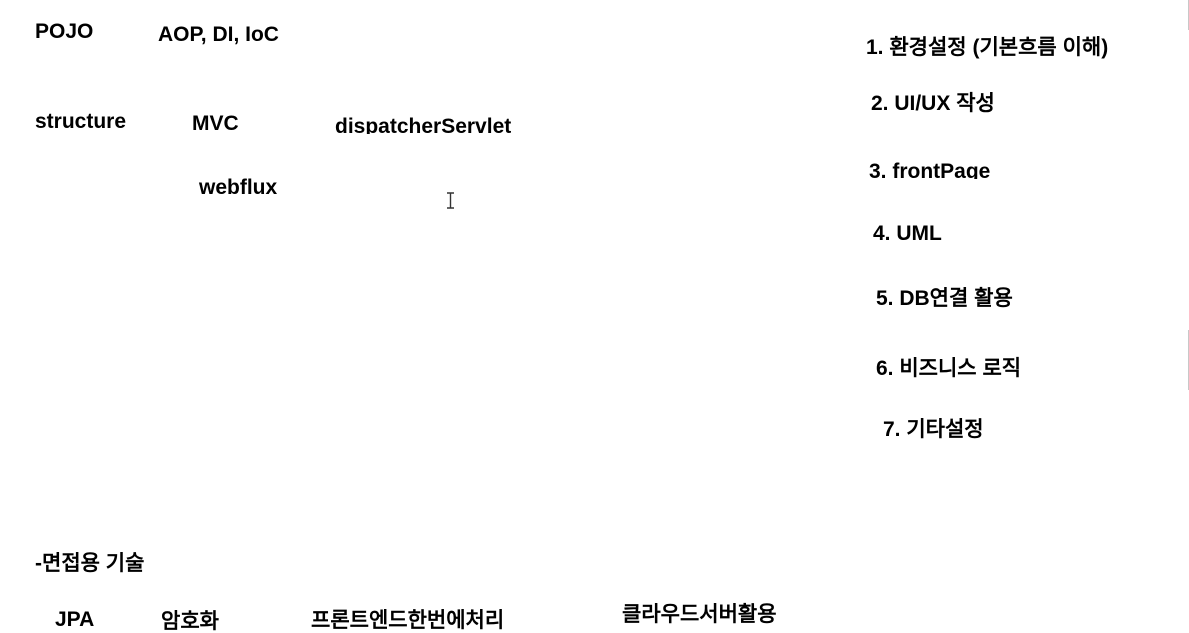 This screenshot has height=633, width=1189. What do you see at coordinates (190, 621) in the screenshot?
I see `interview-item-encryption: 암호화` at bounding box center [190, 621].